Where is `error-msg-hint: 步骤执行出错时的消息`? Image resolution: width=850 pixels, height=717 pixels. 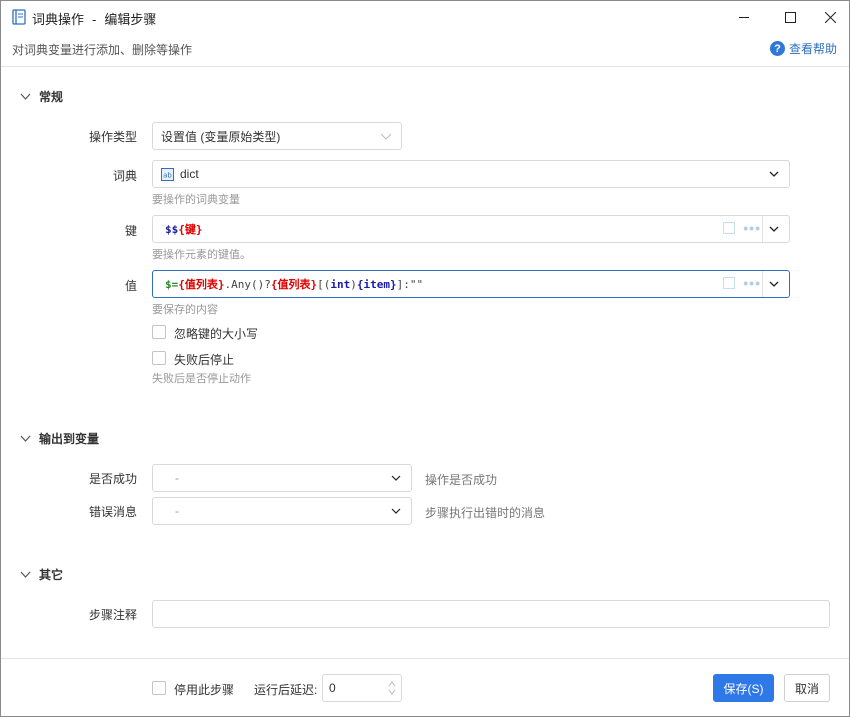 error-msg-hint: 步骤执行出错时的消息 is located at coordinates (485, 513).